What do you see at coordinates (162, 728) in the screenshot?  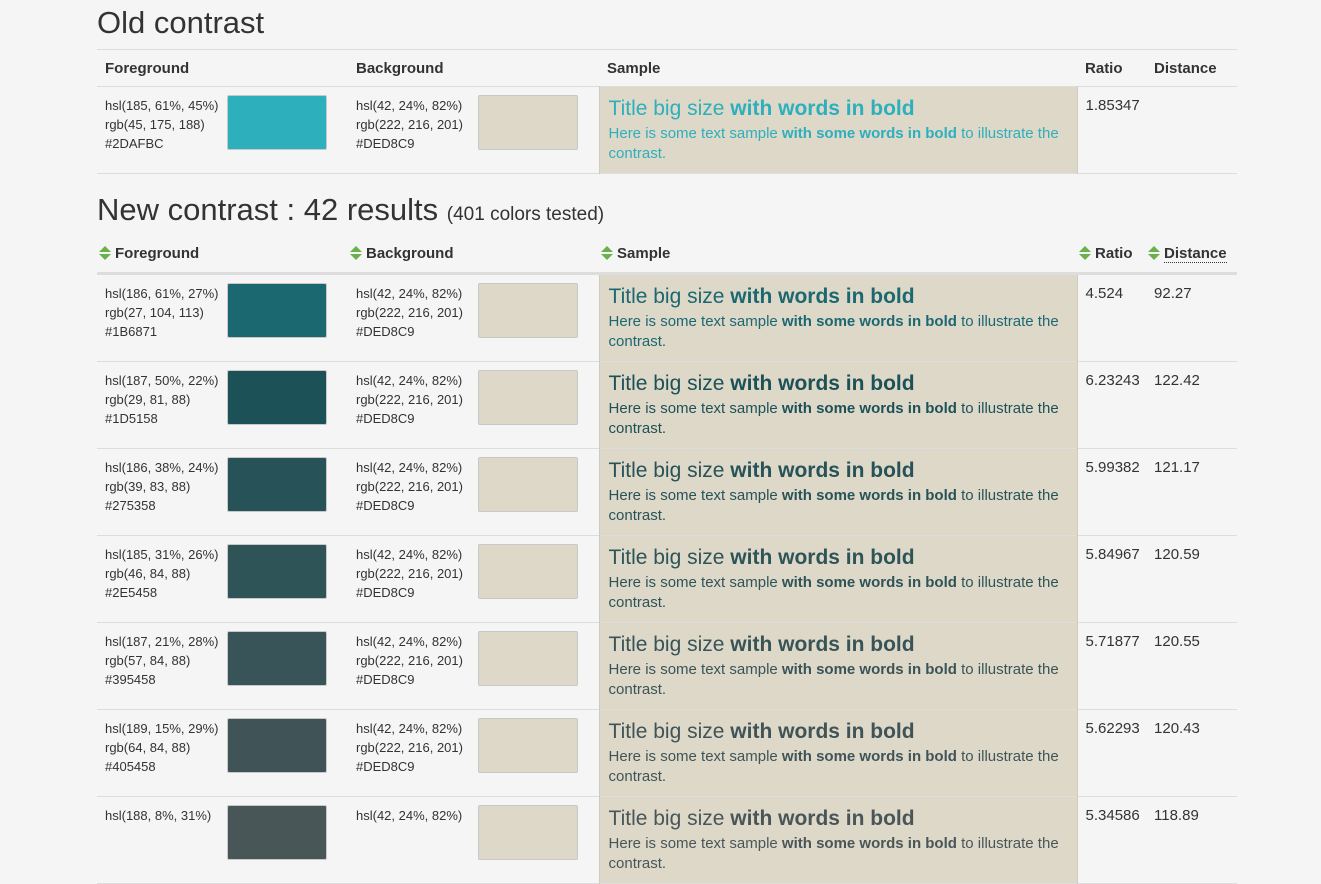 I see `fg-hsl: hsl(189, 15%, 29%)` at bounding box center [162, 728].